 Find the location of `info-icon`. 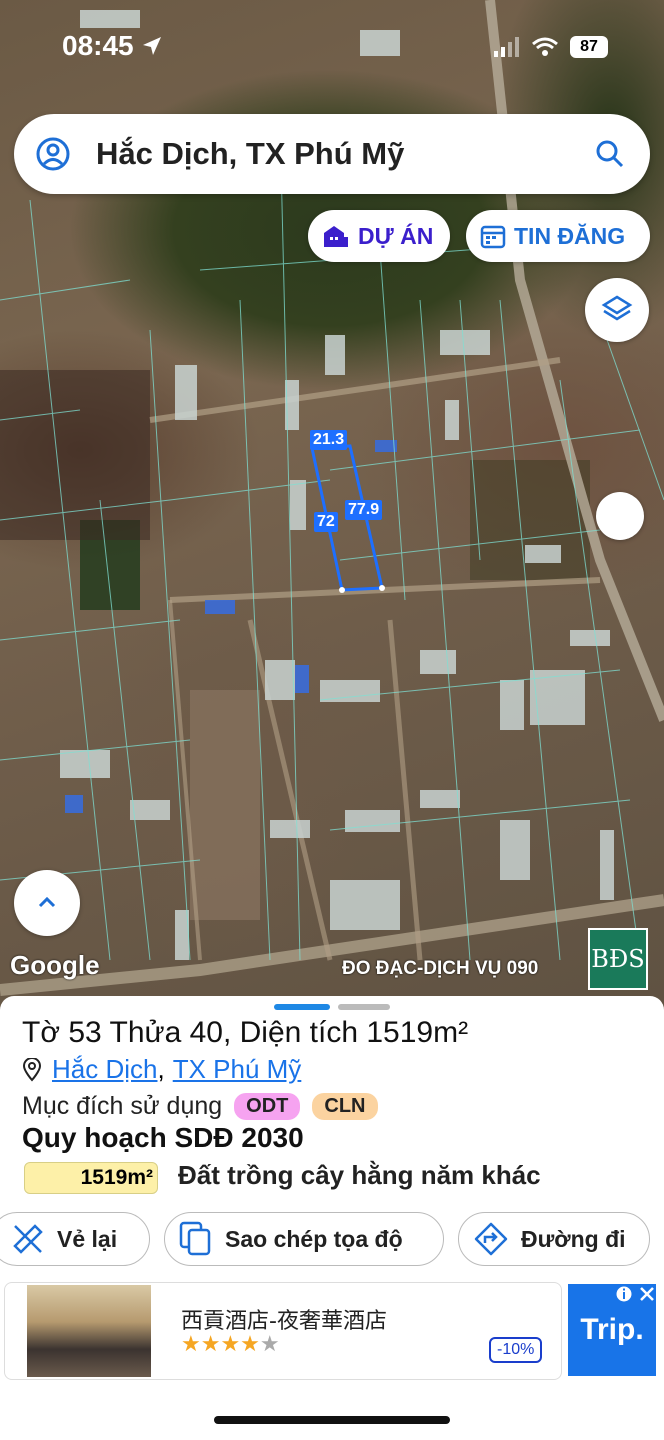

info-icon is located at coordinates (624, 1294).